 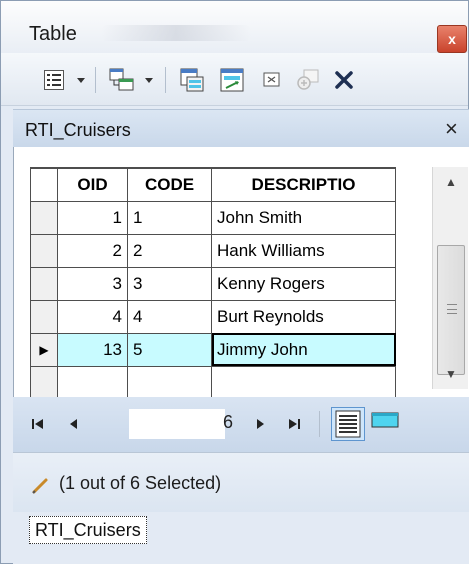 I want to click on window-close-button: x, so click(x=452, y=39).